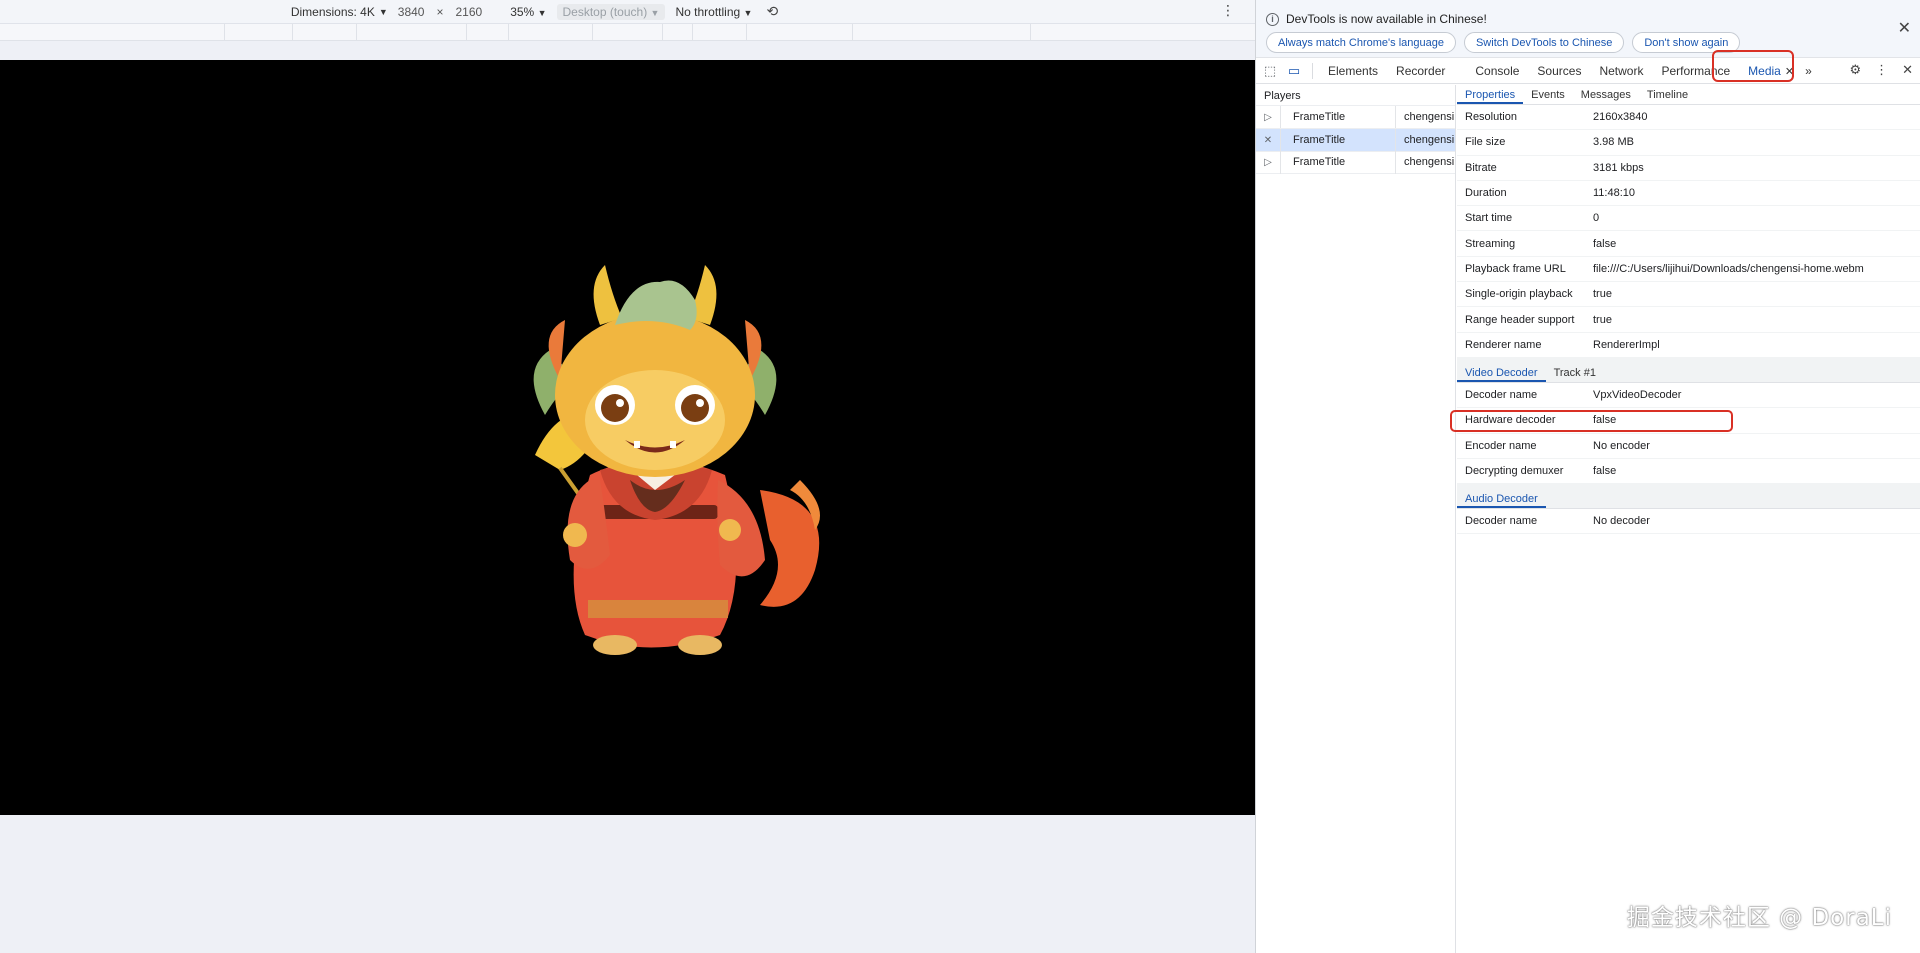 The width and height of the screenshot is (1920, 953). I want to click on property-row: Streaming false, so click(1688, 244).